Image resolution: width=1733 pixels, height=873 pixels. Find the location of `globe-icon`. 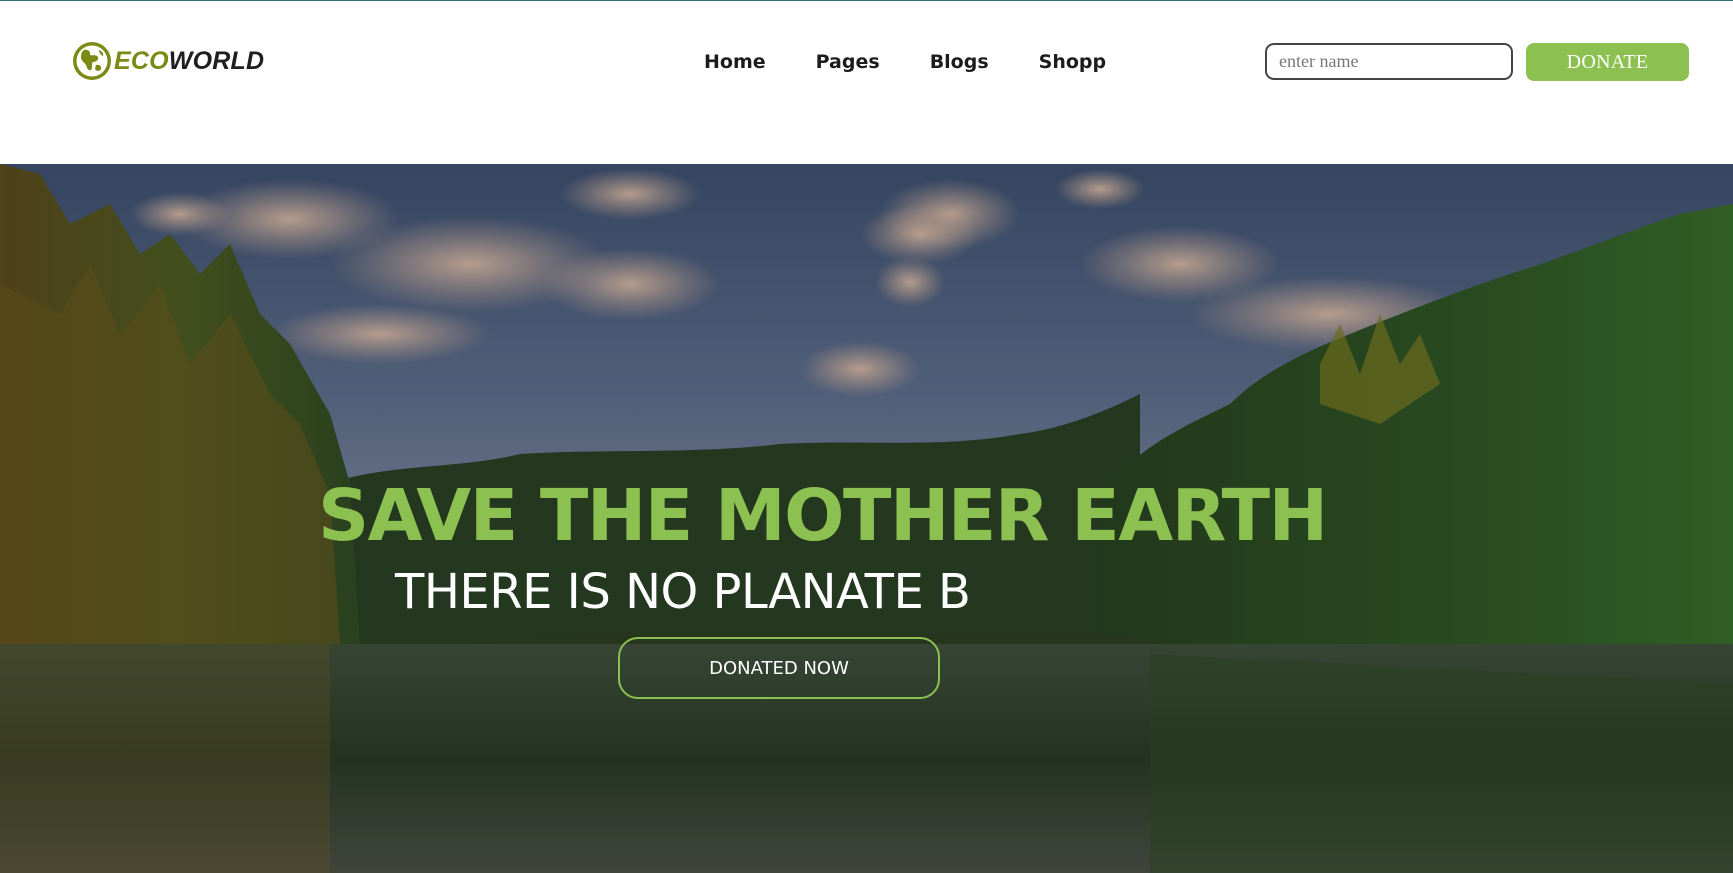

globe-icon is located at coordinates (92, 61).